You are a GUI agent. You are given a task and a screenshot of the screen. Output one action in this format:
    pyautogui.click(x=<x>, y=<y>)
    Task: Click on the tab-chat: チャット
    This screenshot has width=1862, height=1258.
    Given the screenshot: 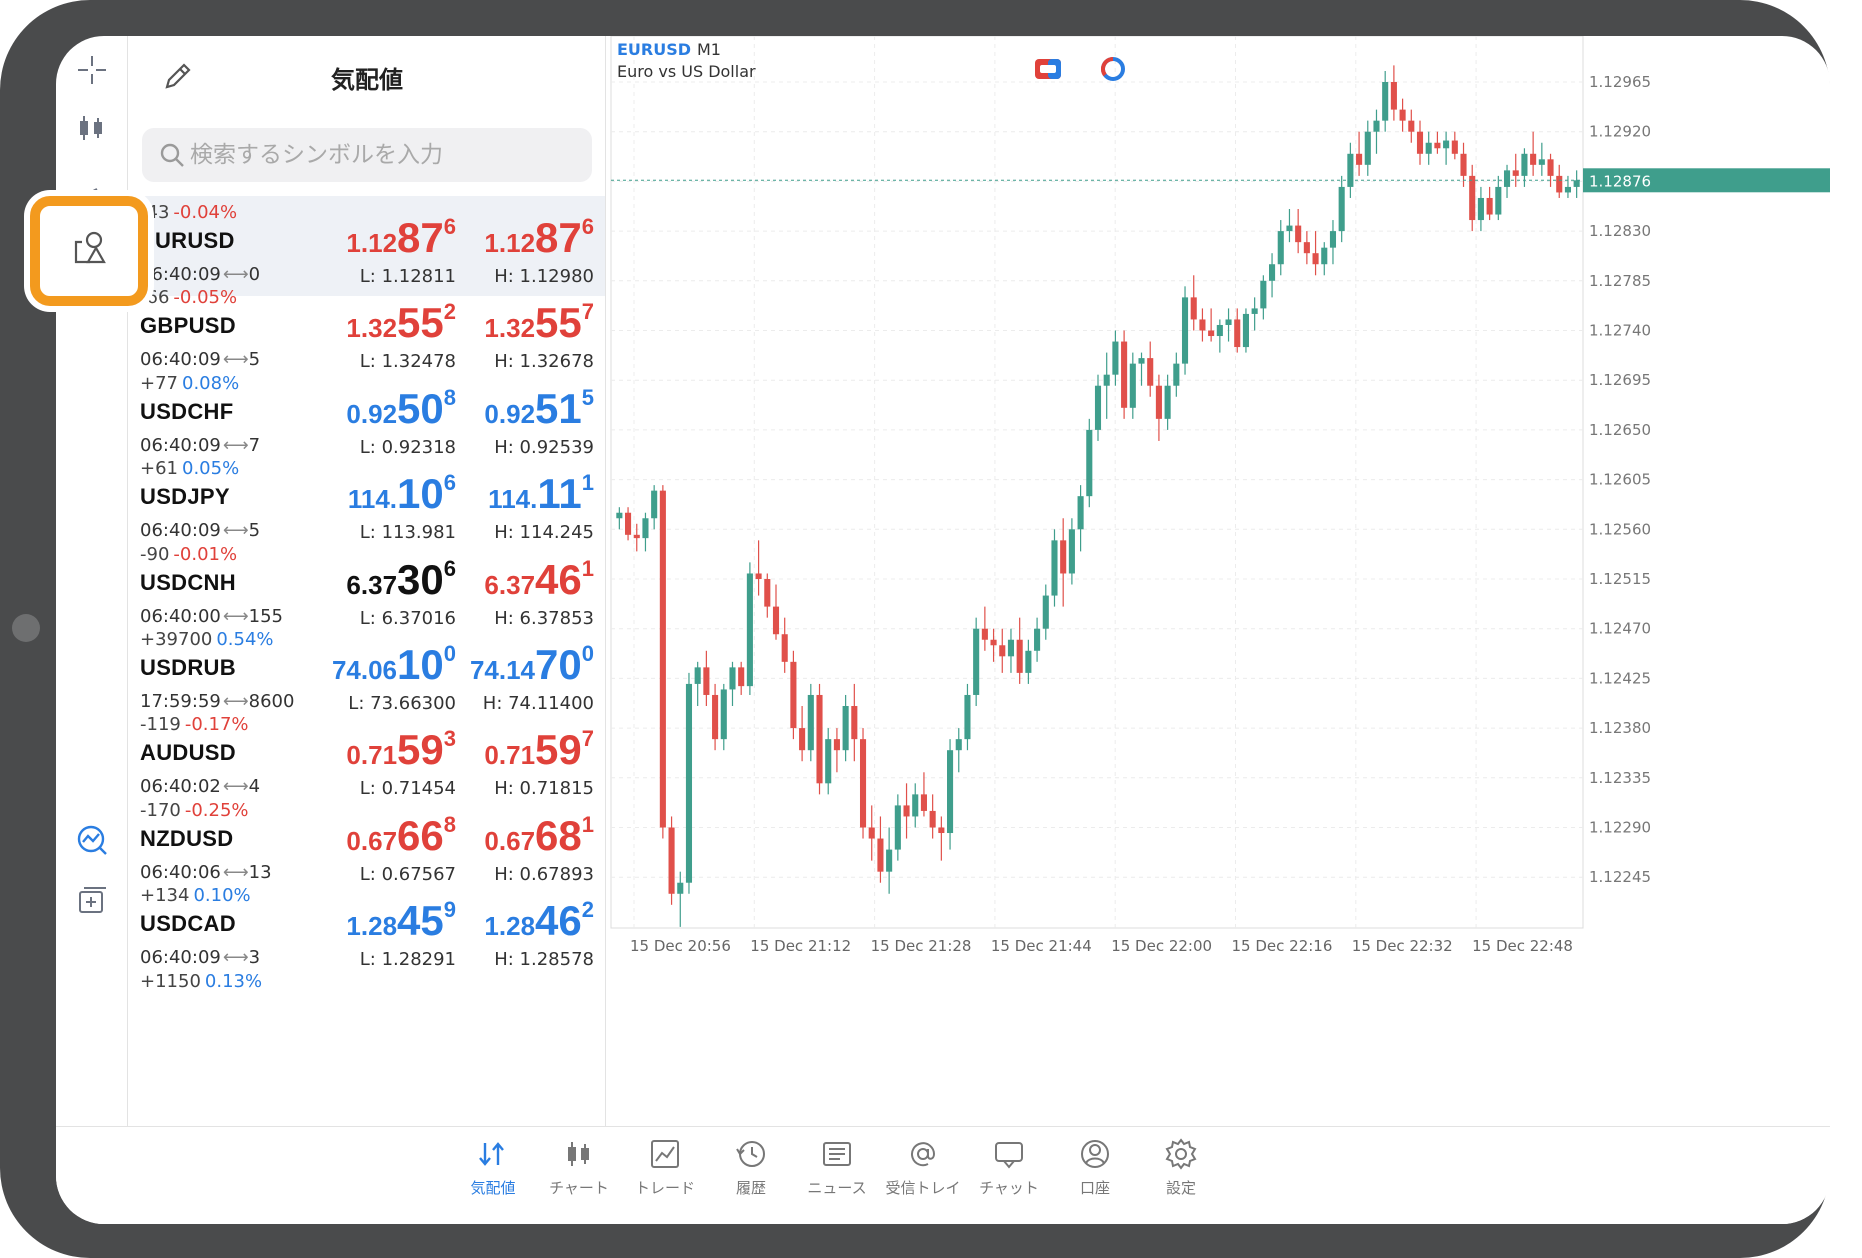 What is the action you would take?
    pyautogui.click(x=1009, y=1177)
    